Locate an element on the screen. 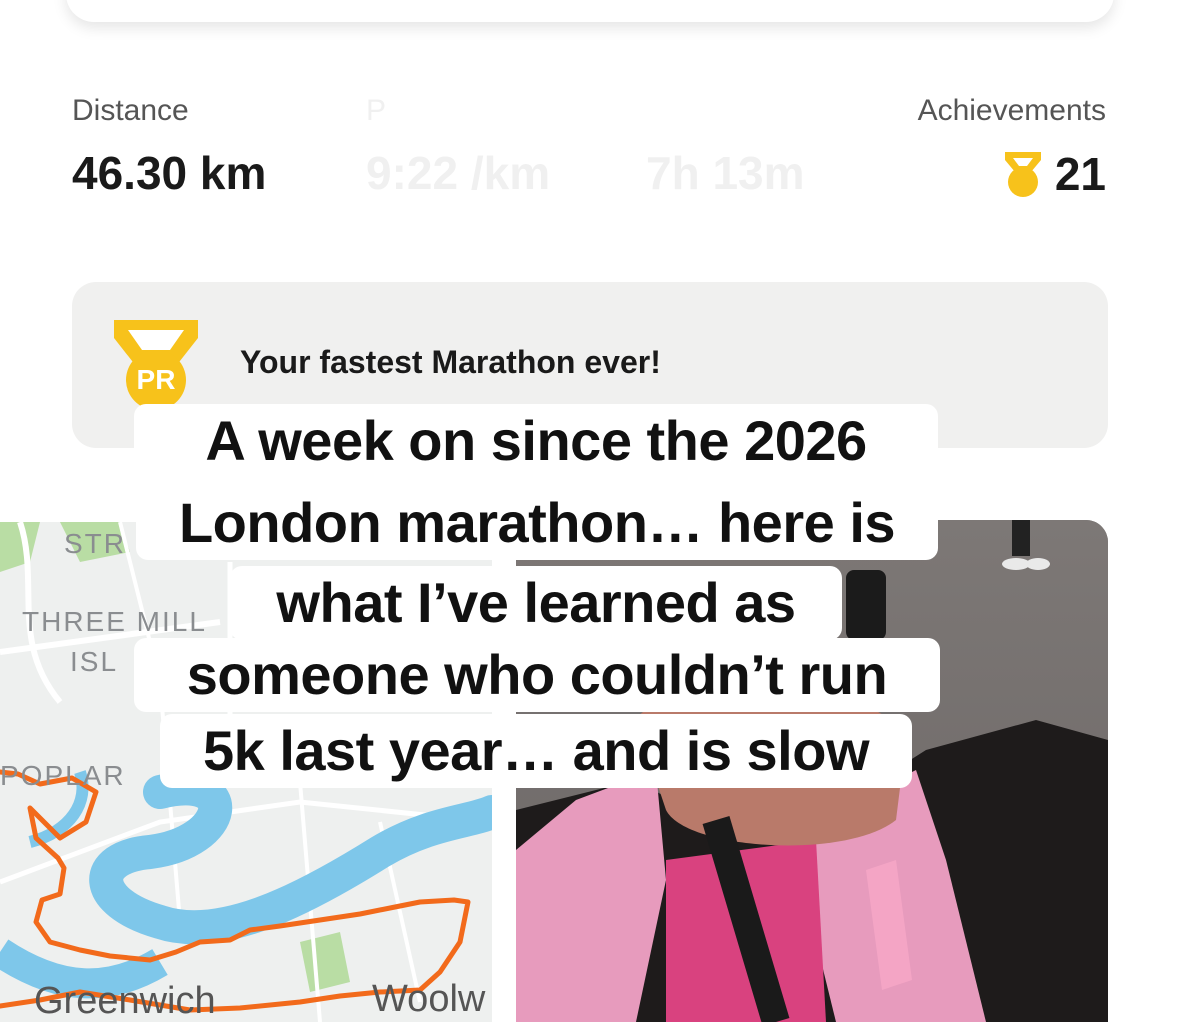 This screenshot has height=1022, width=1180. map-label-poplar: POPLAR is located at coordinates (63, 775).